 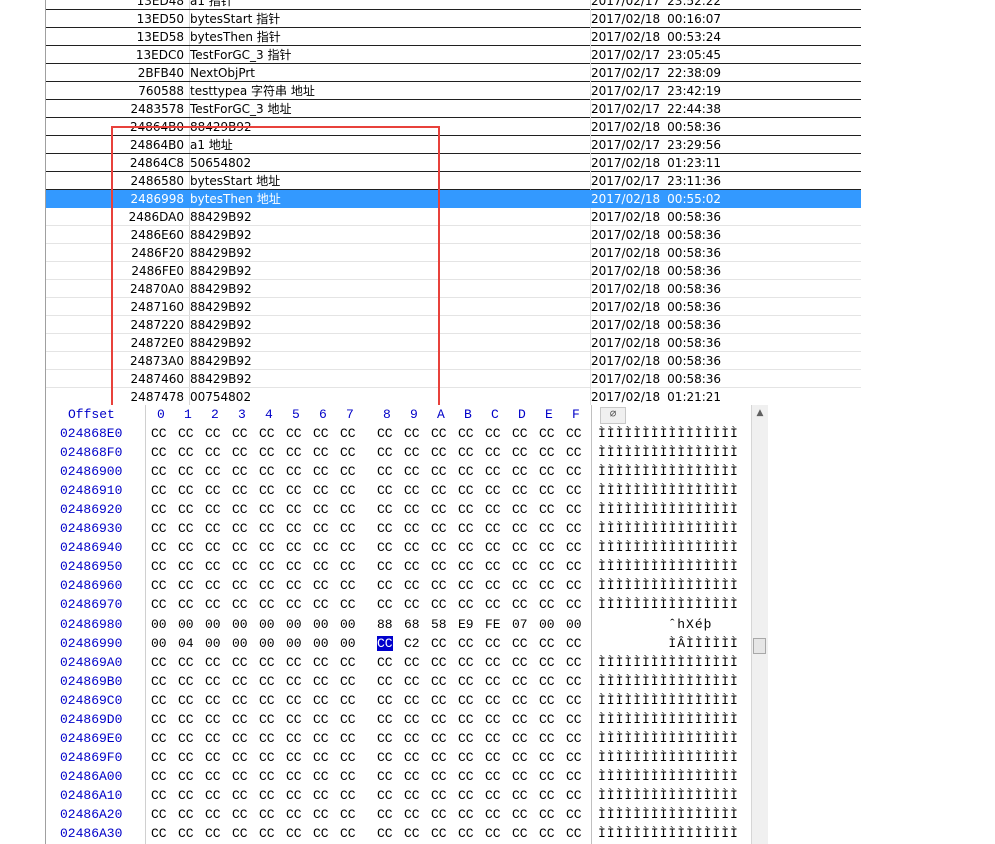 I want to click on scroll-up-icon: ▲, so click(x=760, y=413).